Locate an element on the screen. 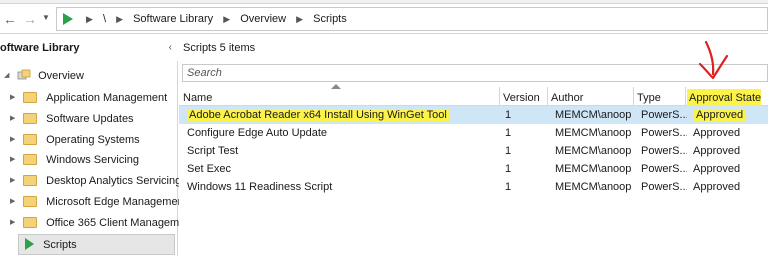 This screenshot has height=256, width=768. nav-header: oftware Library ‹ is located at coordinates (89, 48).